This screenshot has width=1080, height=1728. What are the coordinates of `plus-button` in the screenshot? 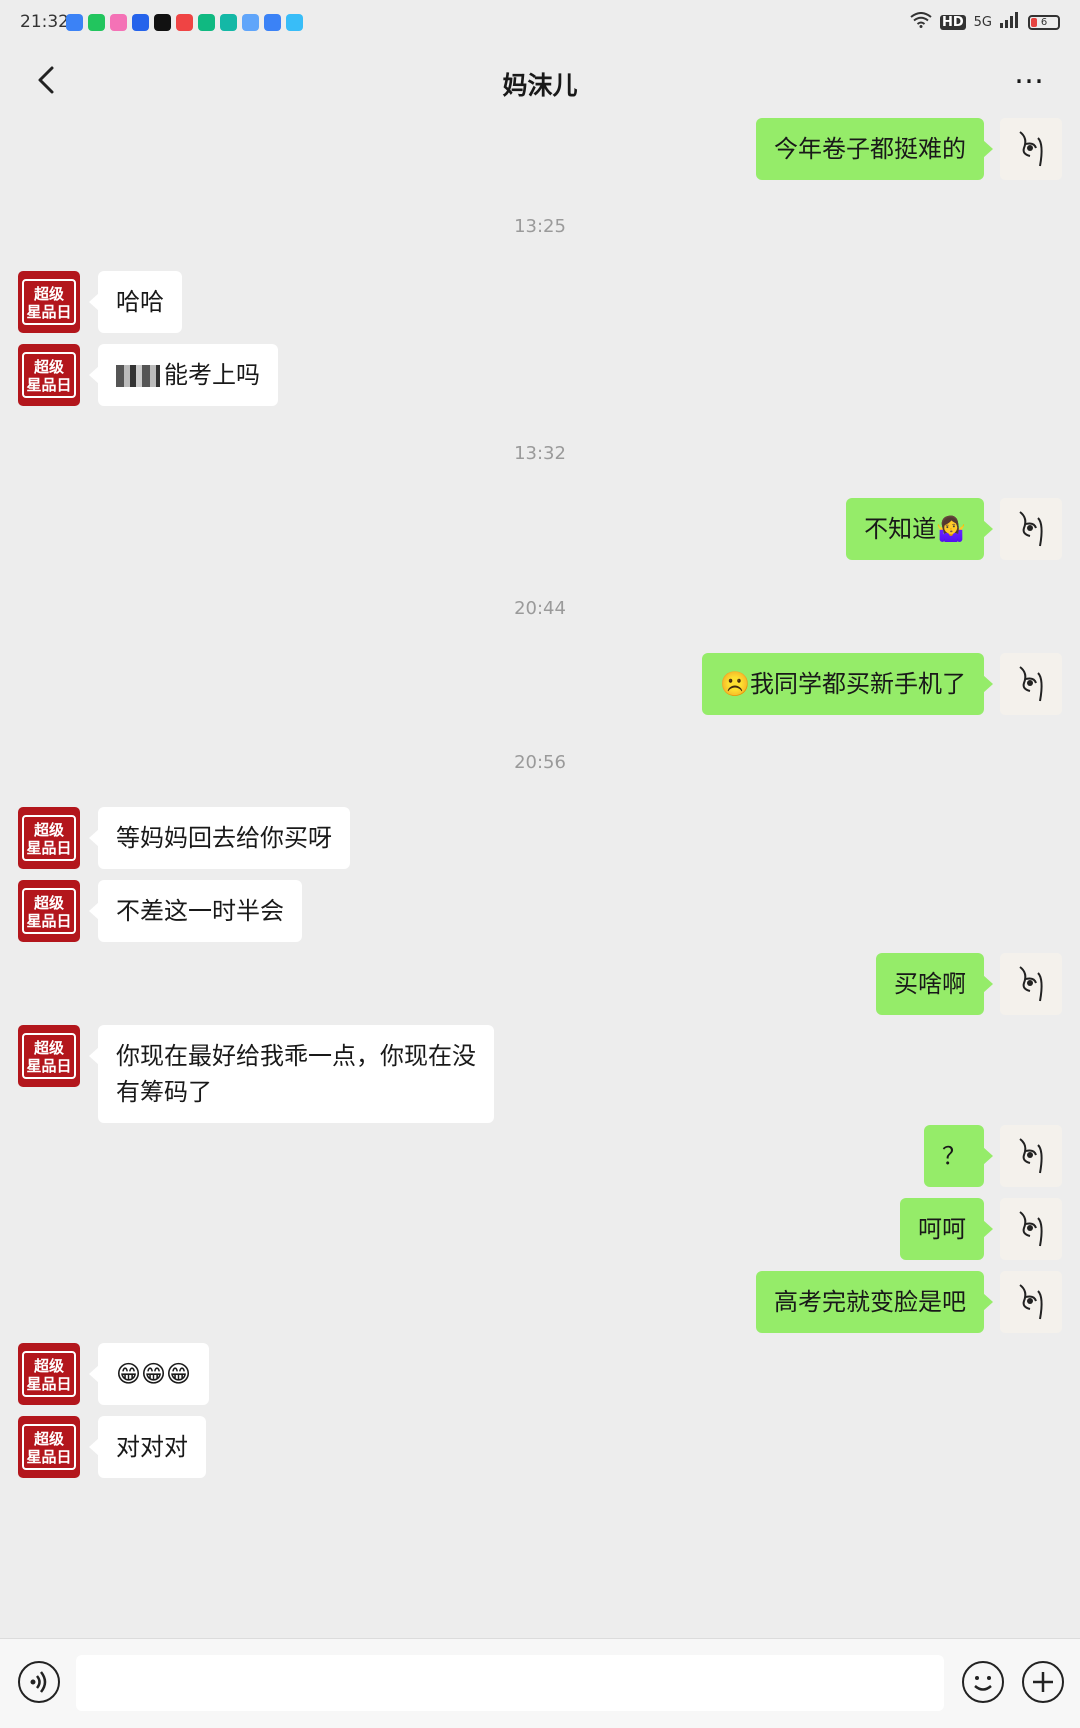 It's located at (1043, 1682).